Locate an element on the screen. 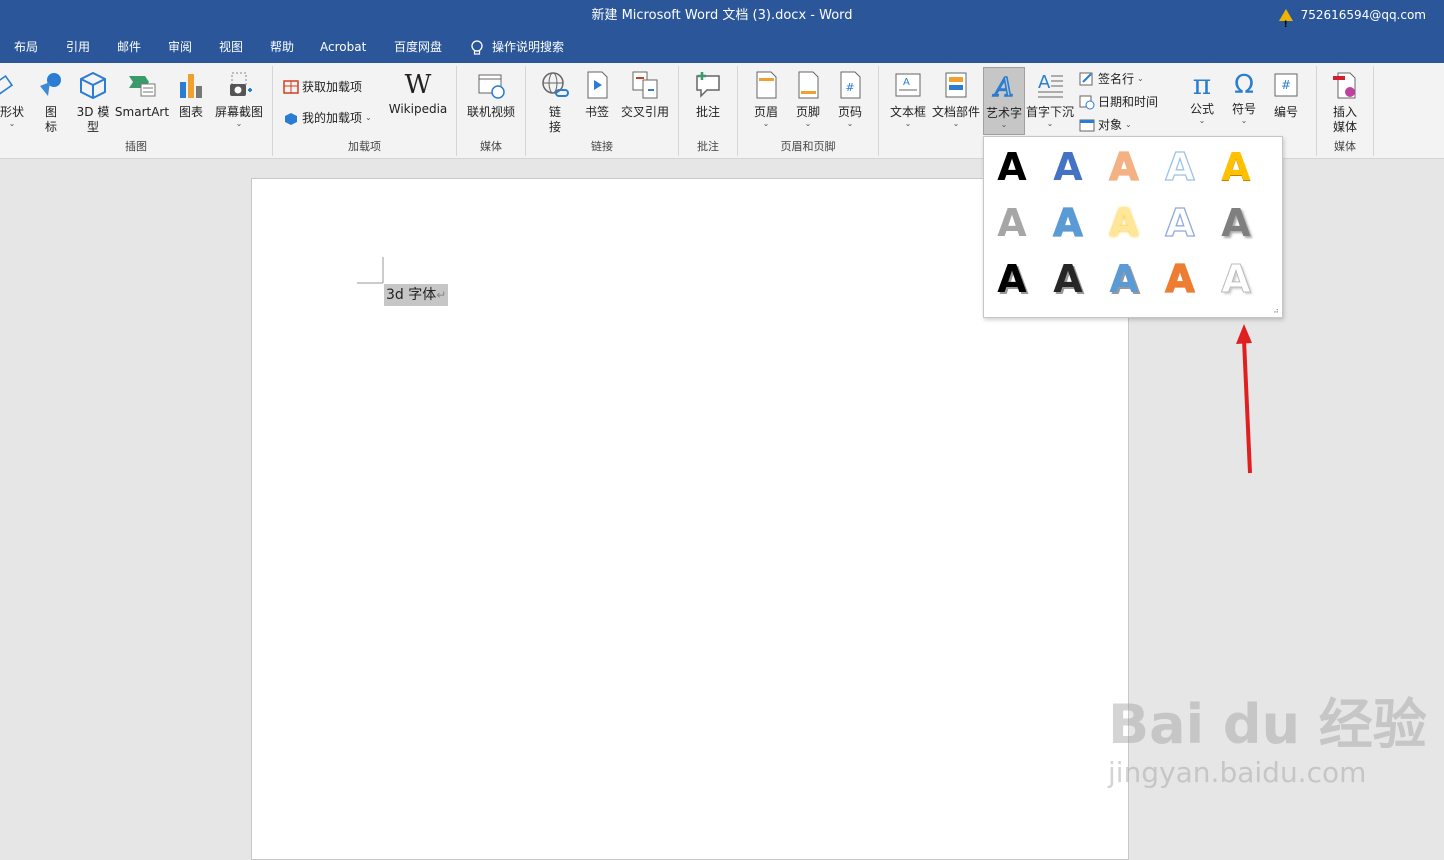 The image size is (1444, 860). group-media: 联机视频 媒体 is located at coordinates (491, 111).